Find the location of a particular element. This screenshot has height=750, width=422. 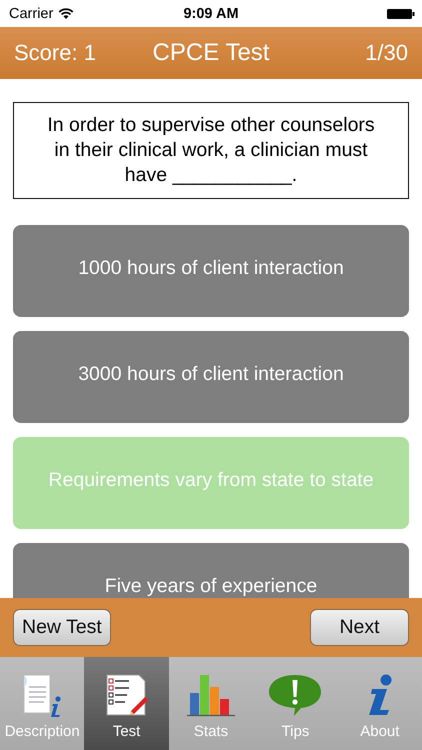

status-time: 9:09 AM is located at coordinates (211, 14).